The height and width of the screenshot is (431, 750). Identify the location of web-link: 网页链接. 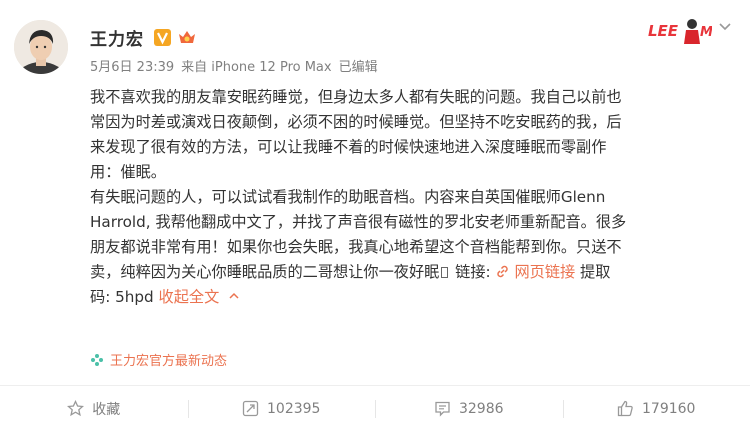
(535, 272).